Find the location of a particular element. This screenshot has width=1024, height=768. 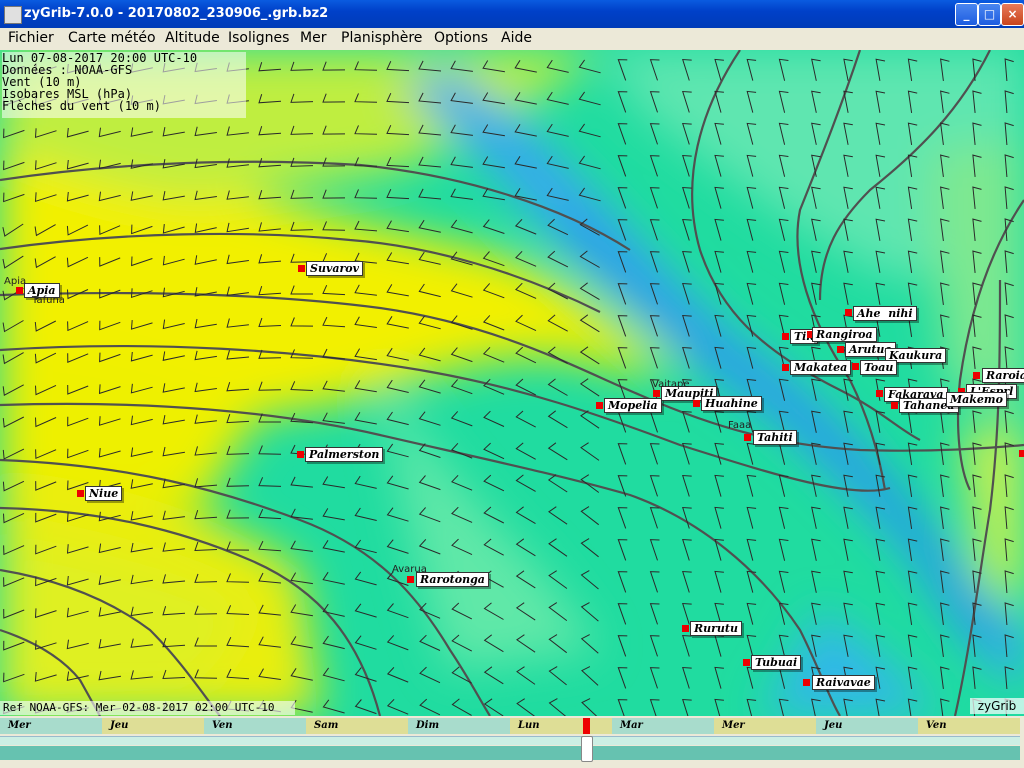

timeline: Mer Jeu Ven Sam Dim Lun Mar Mer Jeu Ven is located at coordinates (512, 742).